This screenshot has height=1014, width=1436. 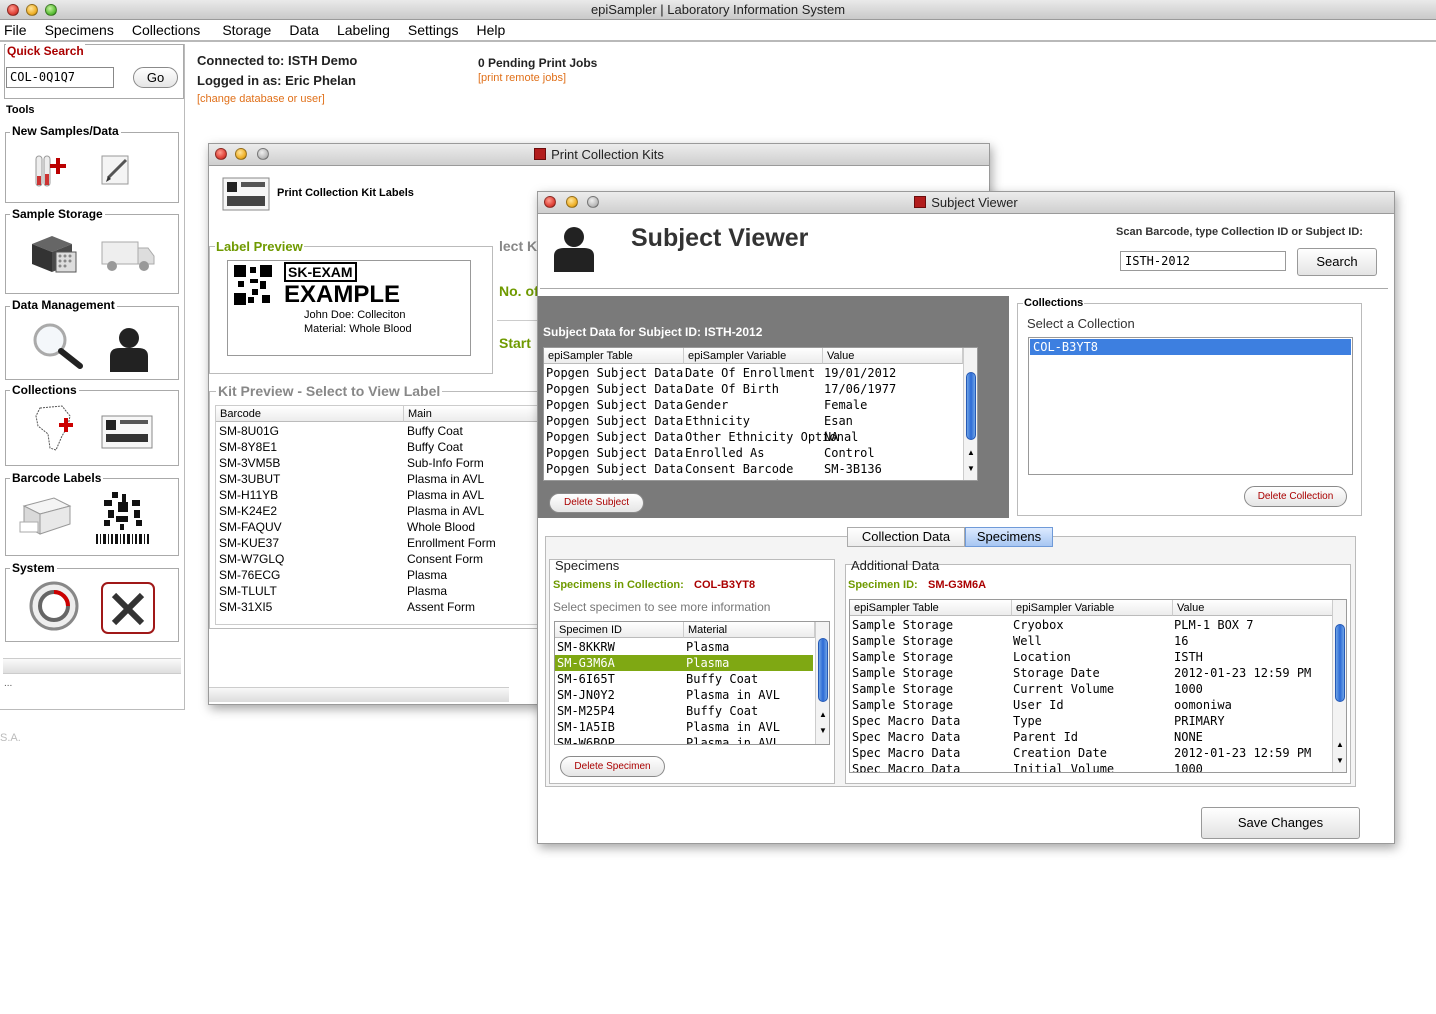 What do you see at coordinates (1009, 537) in the screenshot?
I see `tab-specimens: Specimens` at bounding box center [1009, 537].